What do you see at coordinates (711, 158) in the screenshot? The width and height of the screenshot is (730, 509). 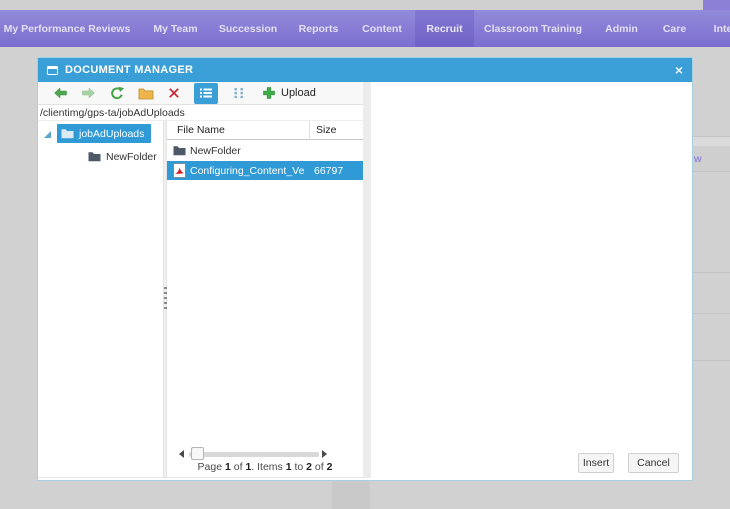 I see `background-table-row: w` at bounding box center [711, 158].